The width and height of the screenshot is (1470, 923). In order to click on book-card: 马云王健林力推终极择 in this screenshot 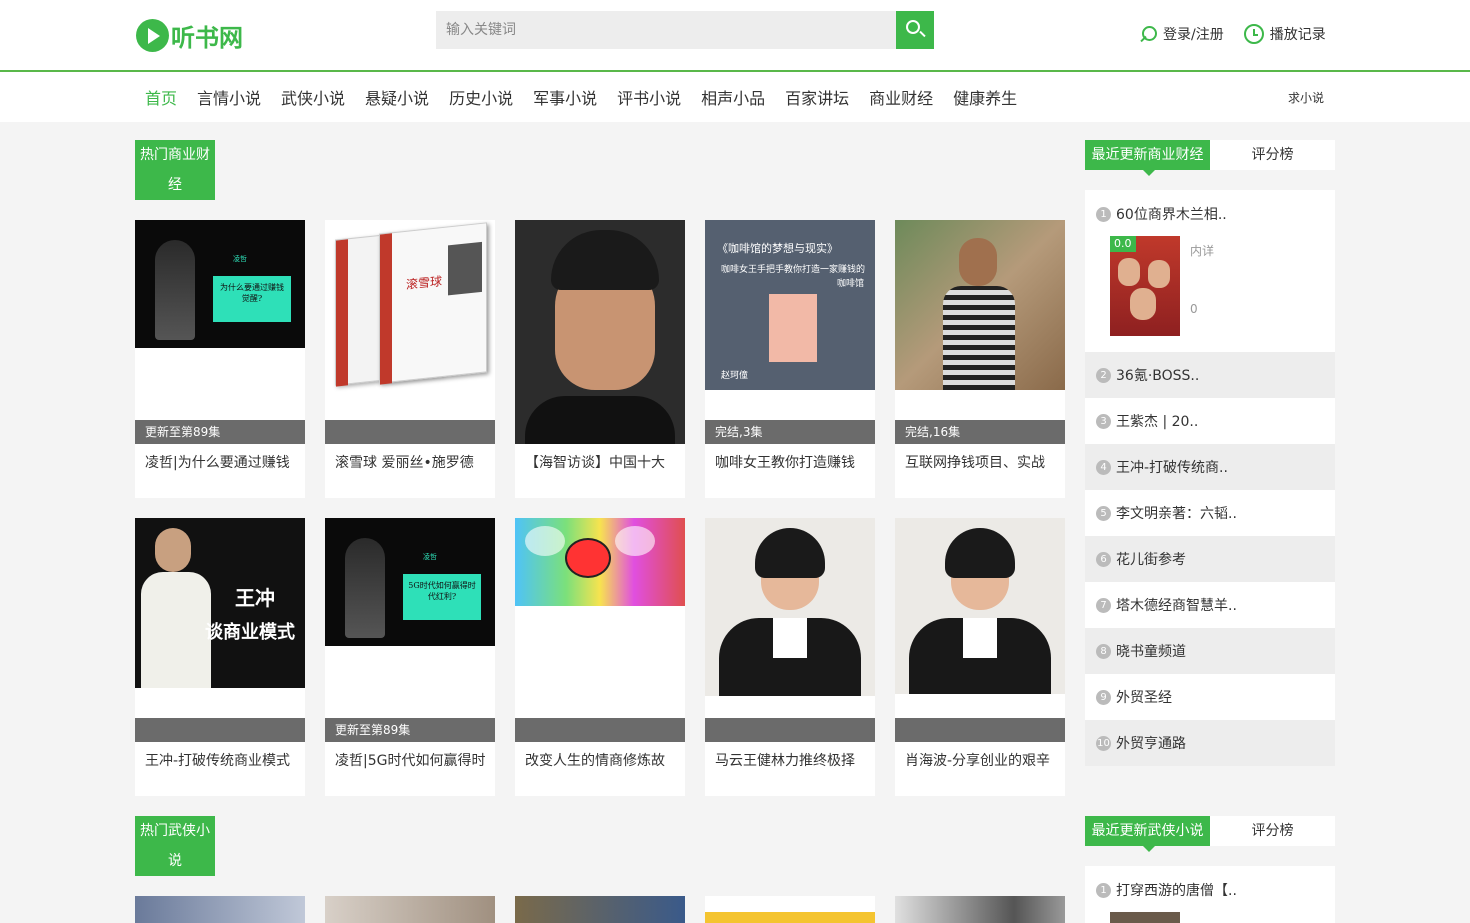, I will do `click(790, 657)`.